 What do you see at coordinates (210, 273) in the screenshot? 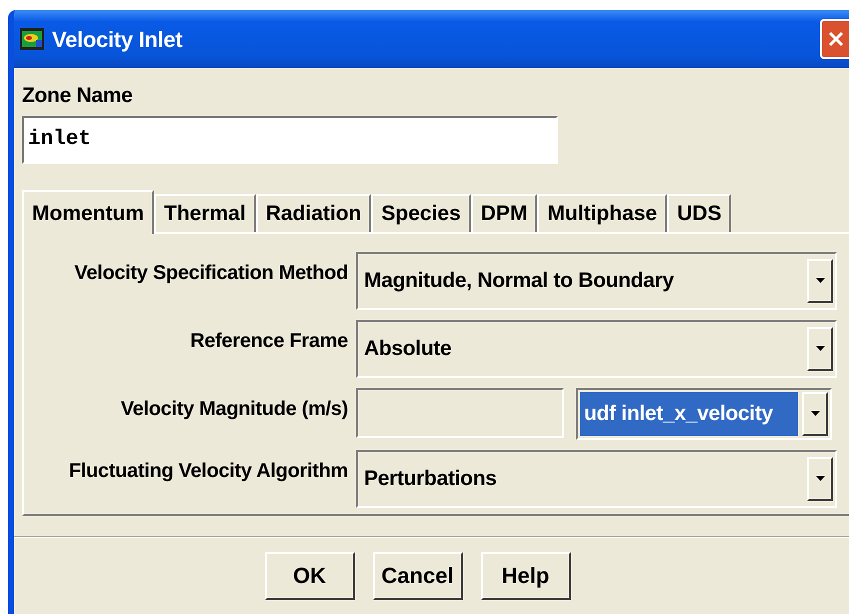
I see `field-label: Velocity Specification Method` at bounding box center [210, 273].